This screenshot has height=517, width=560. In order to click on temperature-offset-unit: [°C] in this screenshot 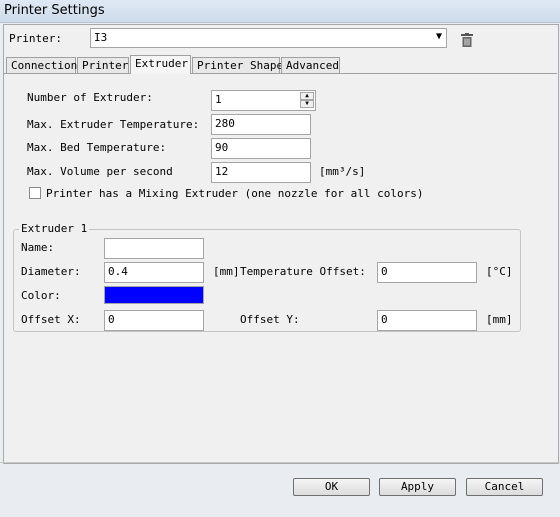, I will do `click(499, 271)`.